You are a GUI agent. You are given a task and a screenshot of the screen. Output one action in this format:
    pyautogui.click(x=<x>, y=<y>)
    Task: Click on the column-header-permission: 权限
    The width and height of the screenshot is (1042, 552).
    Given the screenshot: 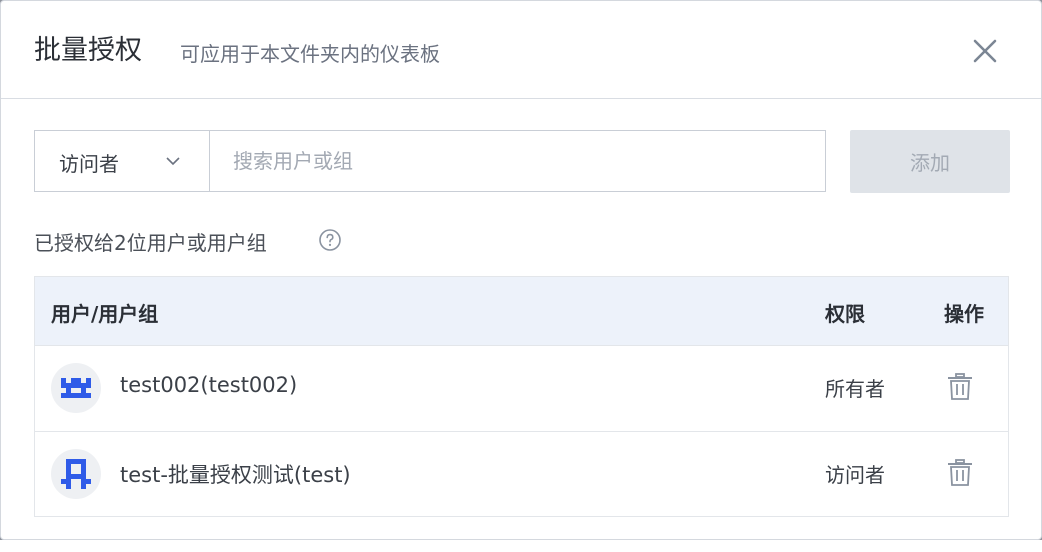 What is the action you would take?
    pyautogui.click(x=845, y=314)
    